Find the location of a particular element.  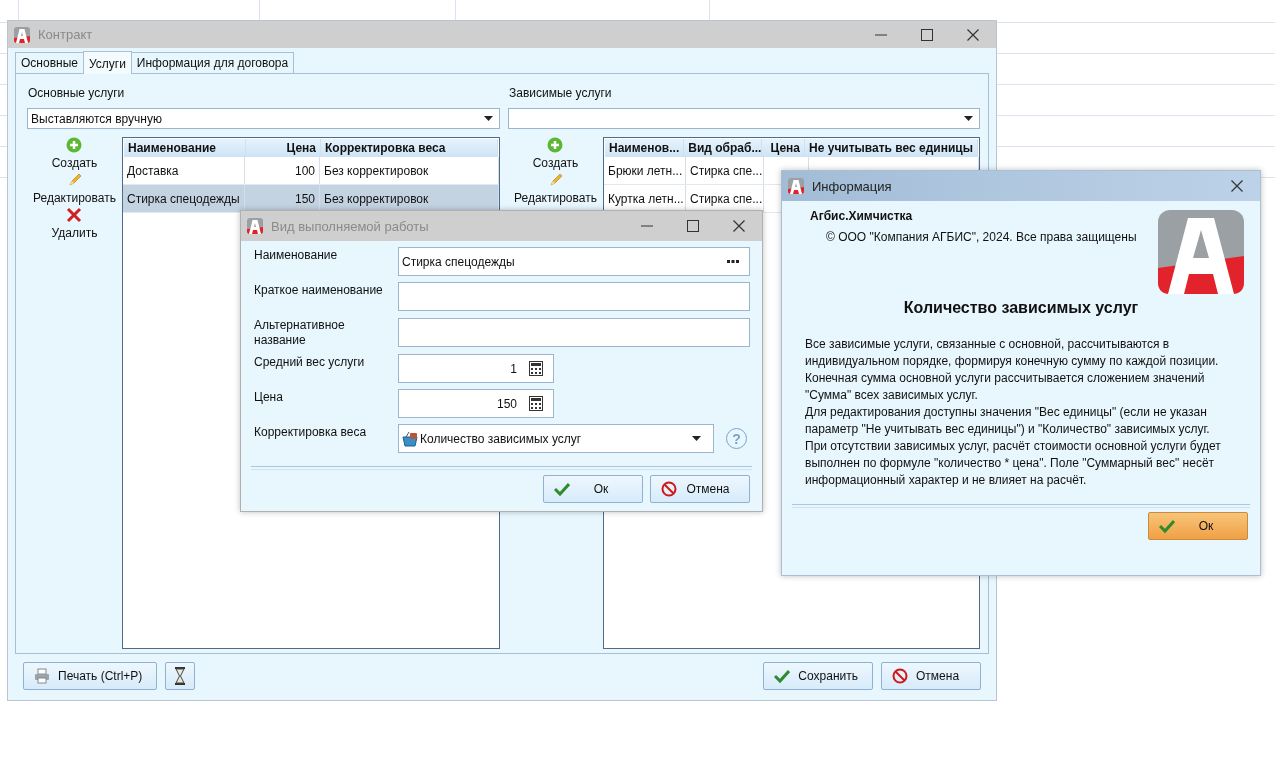

selected-row: Стирка спецодежды 150 Без корректировок is located at coordinates (311, 199).